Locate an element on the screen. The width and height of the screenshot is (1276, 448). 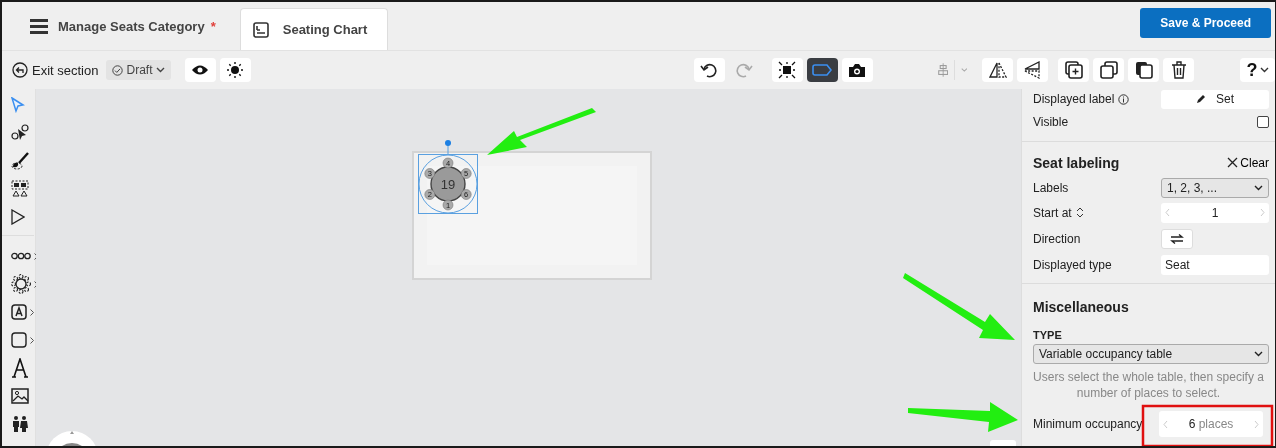
paste-icon is located at coordinates (1143, 70).